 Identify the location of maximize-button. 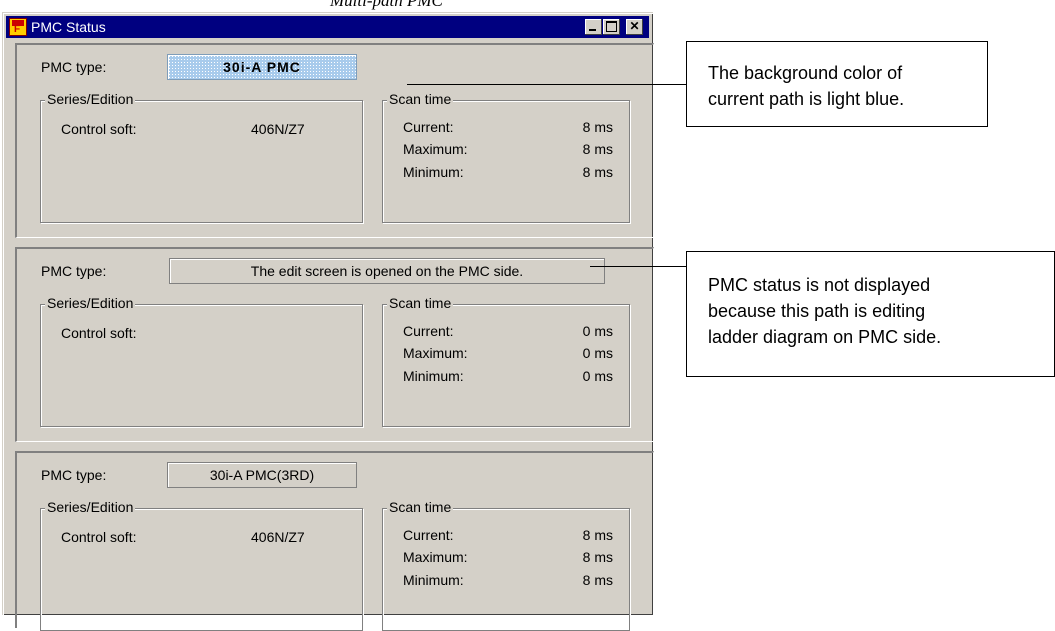
(611, 27).